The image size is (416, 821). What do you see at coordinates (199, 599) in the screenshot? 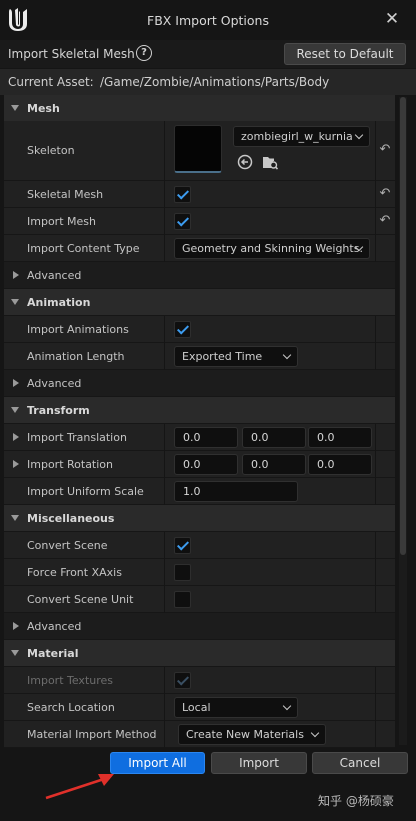
I see `convert-scene-unit-row: Convert Scene Unit` at bounding box center [199, 599].